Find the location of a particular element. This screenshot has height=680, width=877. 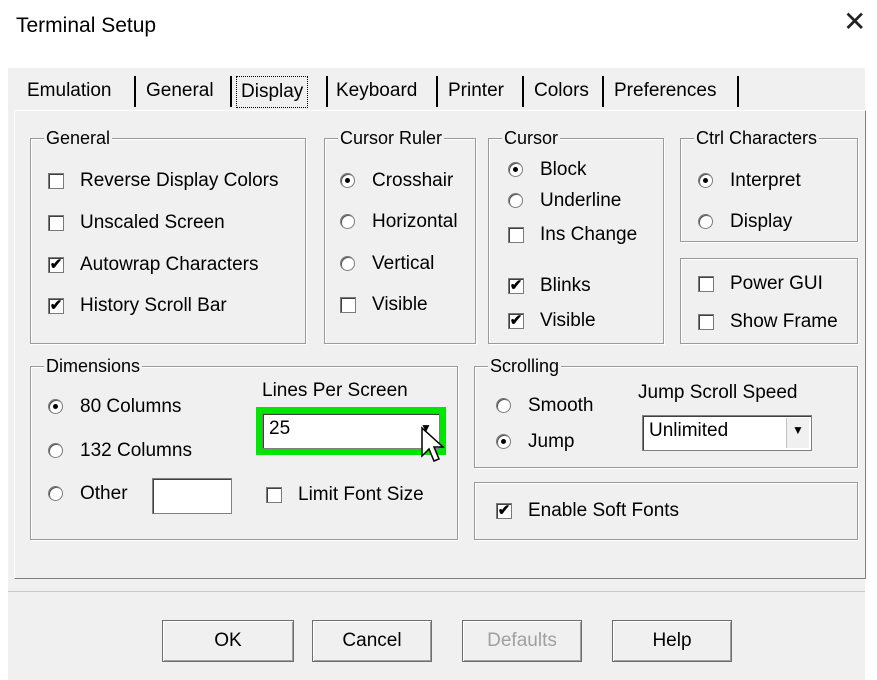

jump-radio is located at coordinates (503, 441).